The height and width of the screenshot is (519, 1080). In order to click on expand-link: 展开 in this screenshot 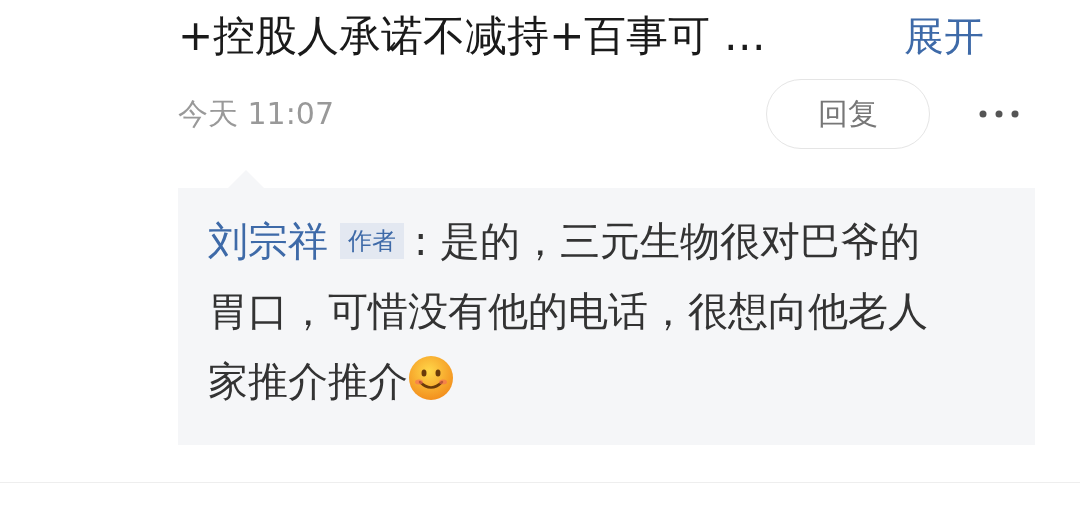, I will do `click(944, 36)`.